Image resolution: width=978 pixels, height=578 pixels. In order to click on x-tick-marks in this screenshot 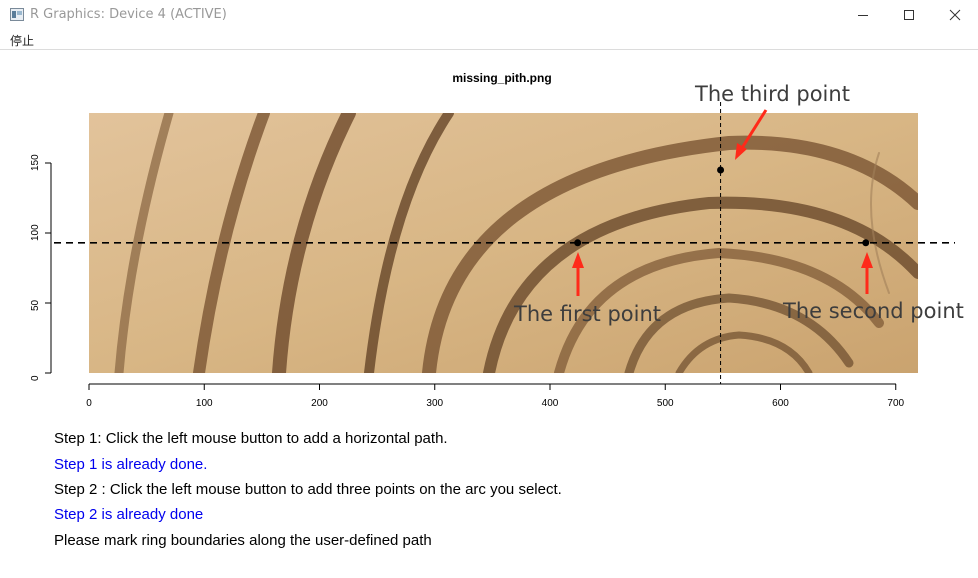, I will do `click(492, 387)`.